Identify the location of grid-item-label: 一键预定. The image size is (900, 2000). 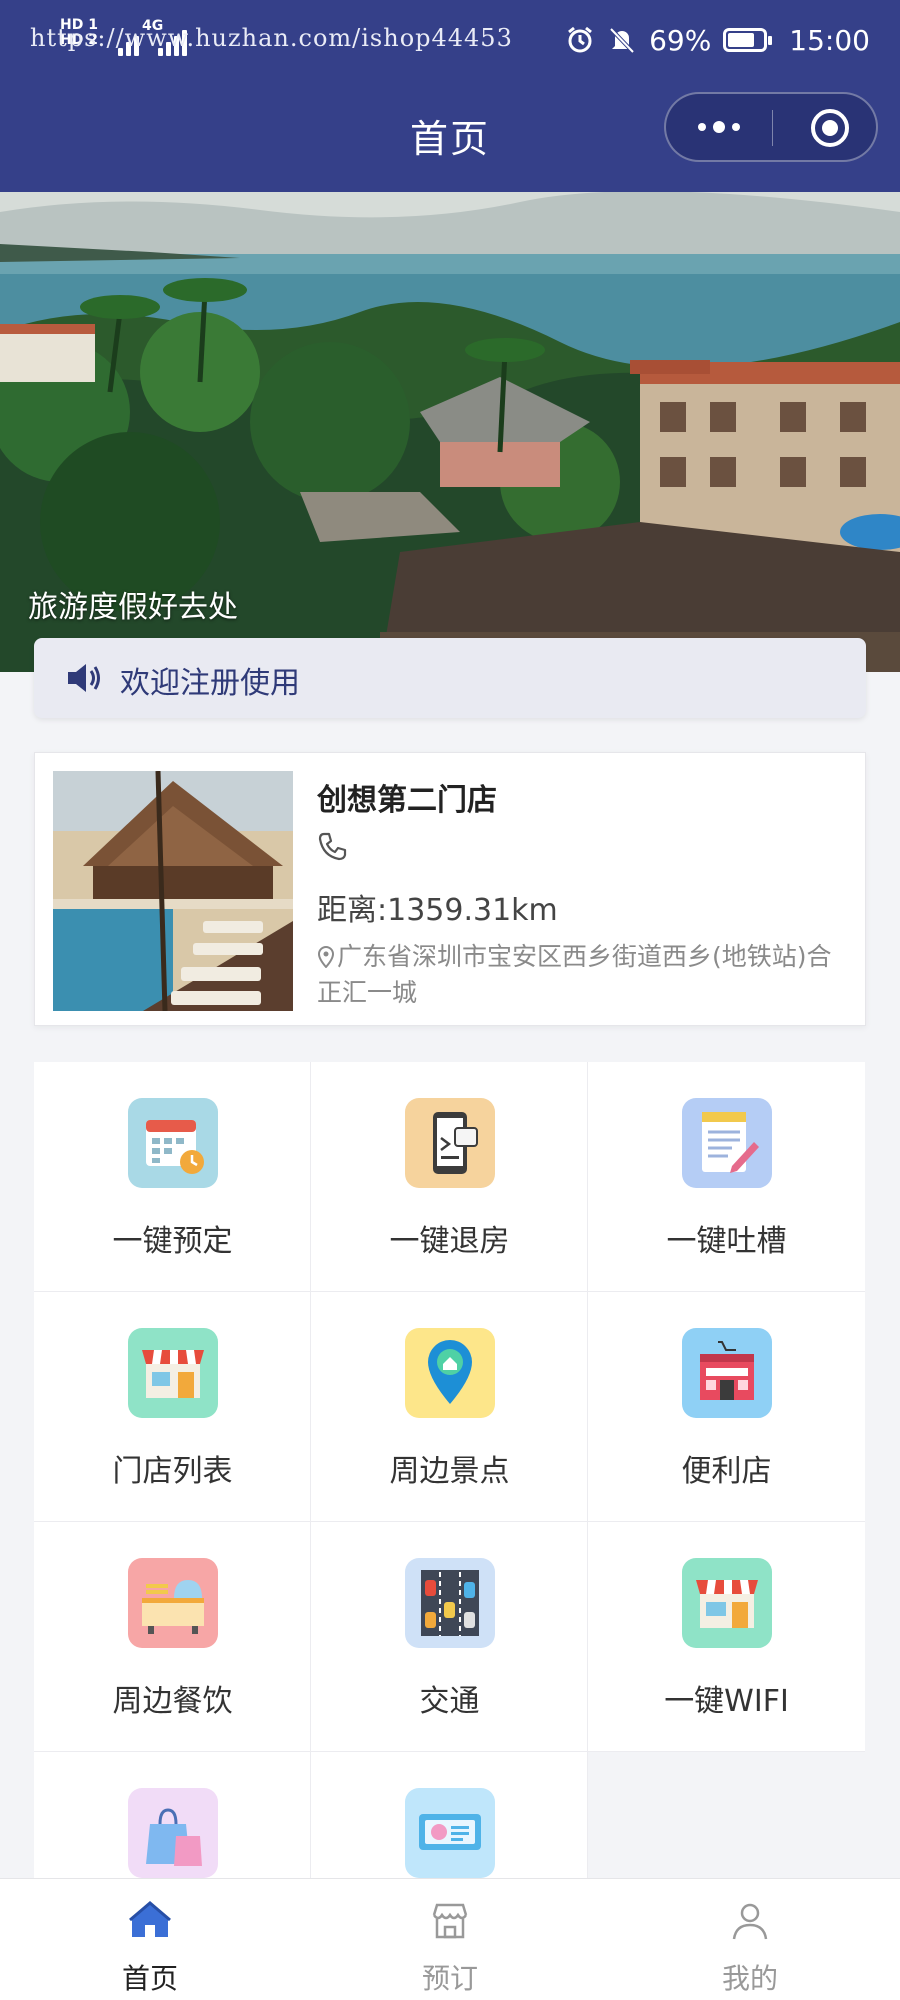
(172, 1241).